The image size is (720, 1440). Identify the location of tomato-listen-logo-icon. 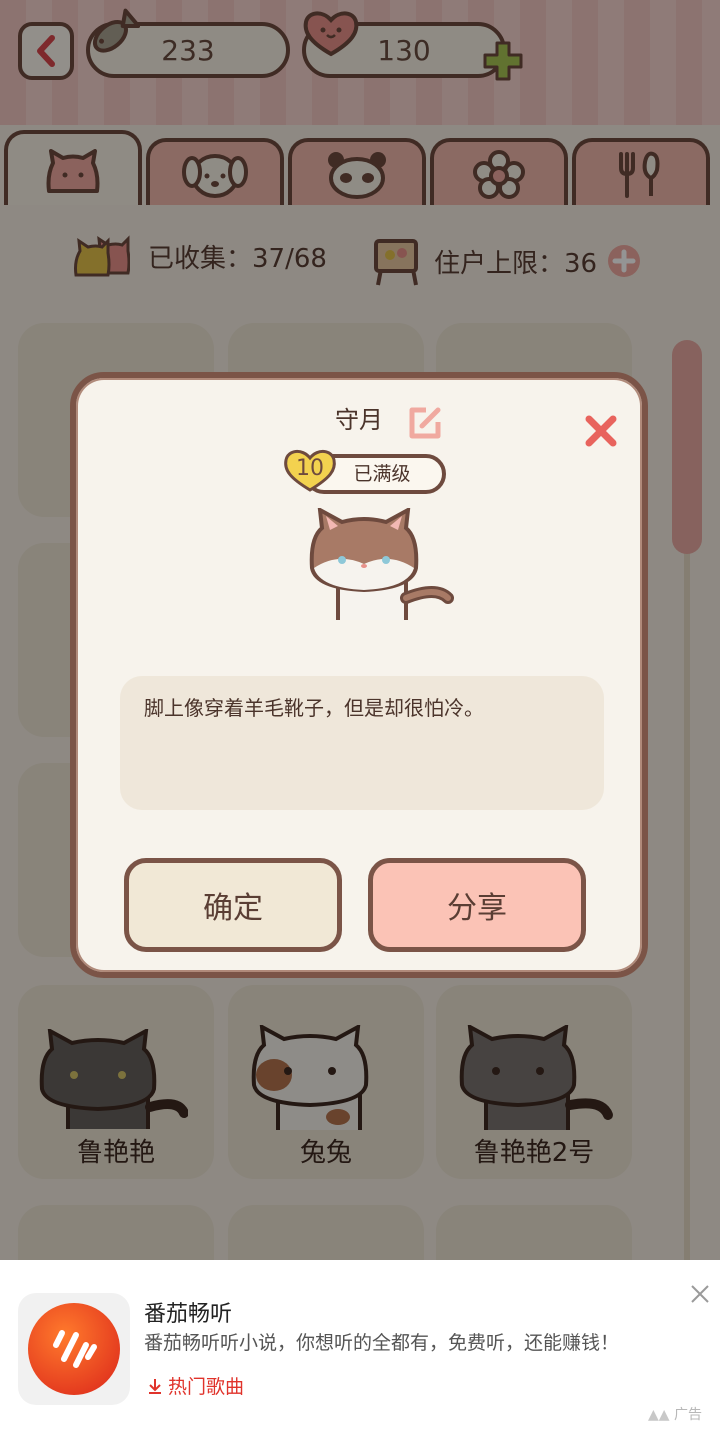
(74, 1349).